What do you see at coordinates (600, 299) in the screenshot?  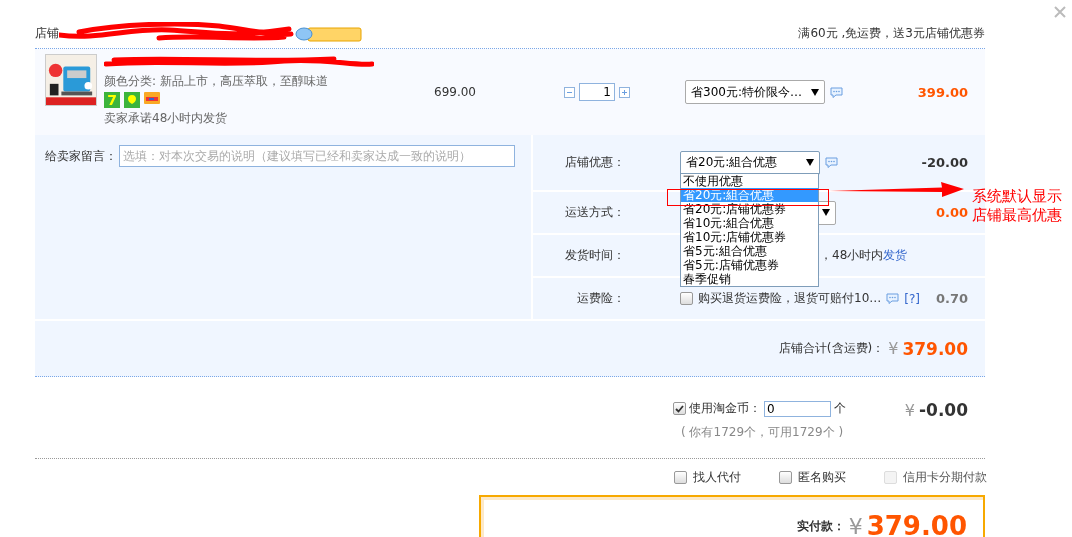 I see `insurance-label: 运费险：` at bounding box center [600, 299].